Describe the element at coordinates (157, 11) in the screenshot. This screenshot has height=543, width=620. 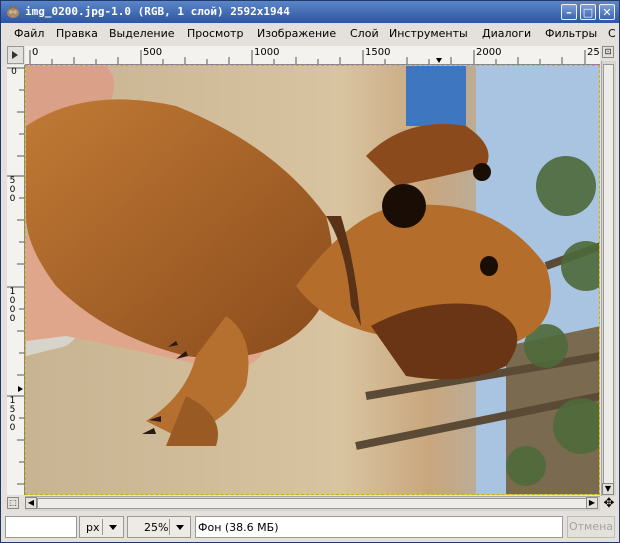
I see `window-title: img_0200.jpg-1.0 (RGB, 1 слой) 2592x1944` at that location.